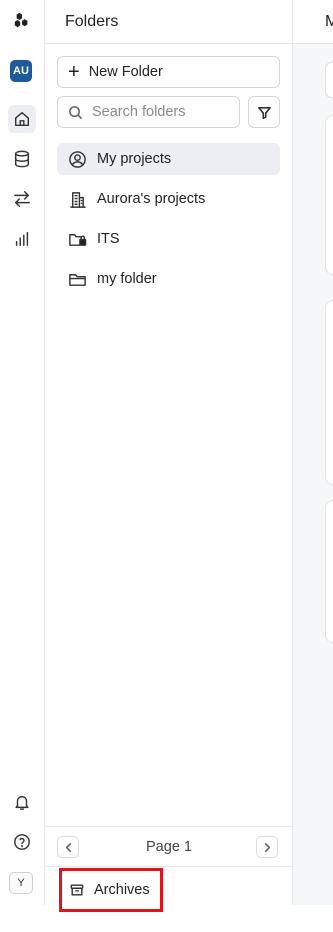  What do you see at coordinates (22, 20) in the screenshot?
I see `logo-icon` at bounding box center [22, 20].